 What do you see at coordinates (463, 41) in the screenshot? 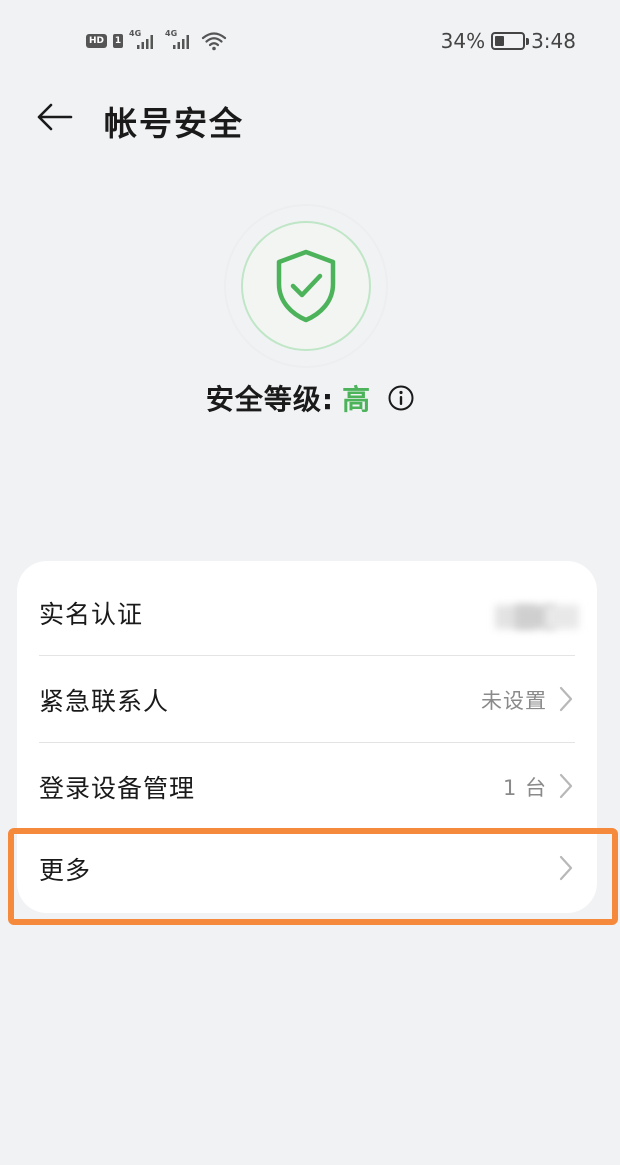
I see `battery-percent: 34%` at bounding box center [463, 41].